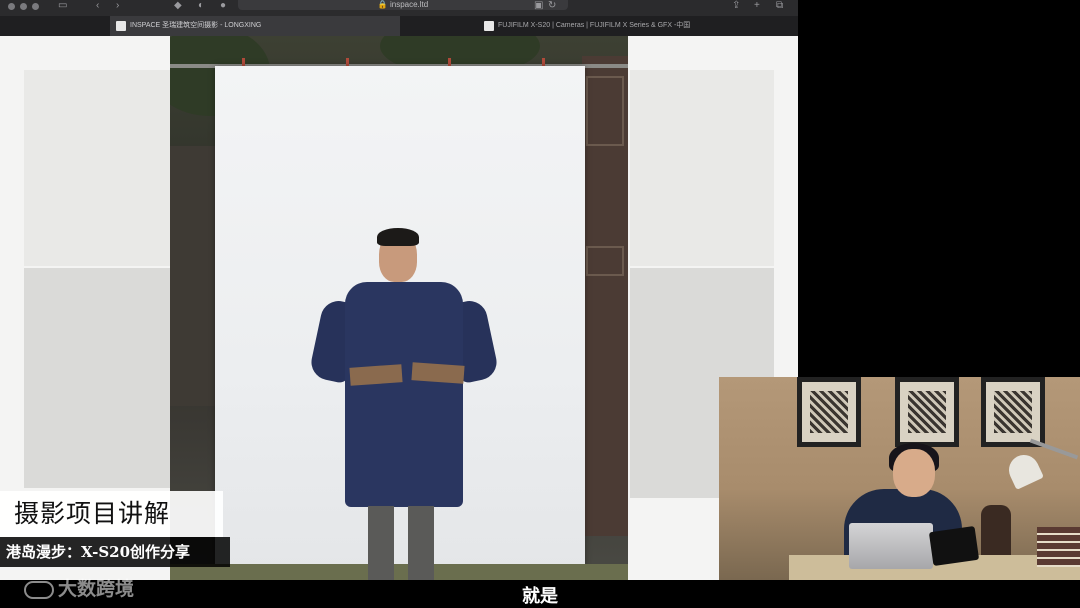 The width and height of the screenshot is (1080, 608). I want to click on tab-inspace: INSPACE 圣瑞建筑空间摄影 - LONGXING, so click(255, 26).